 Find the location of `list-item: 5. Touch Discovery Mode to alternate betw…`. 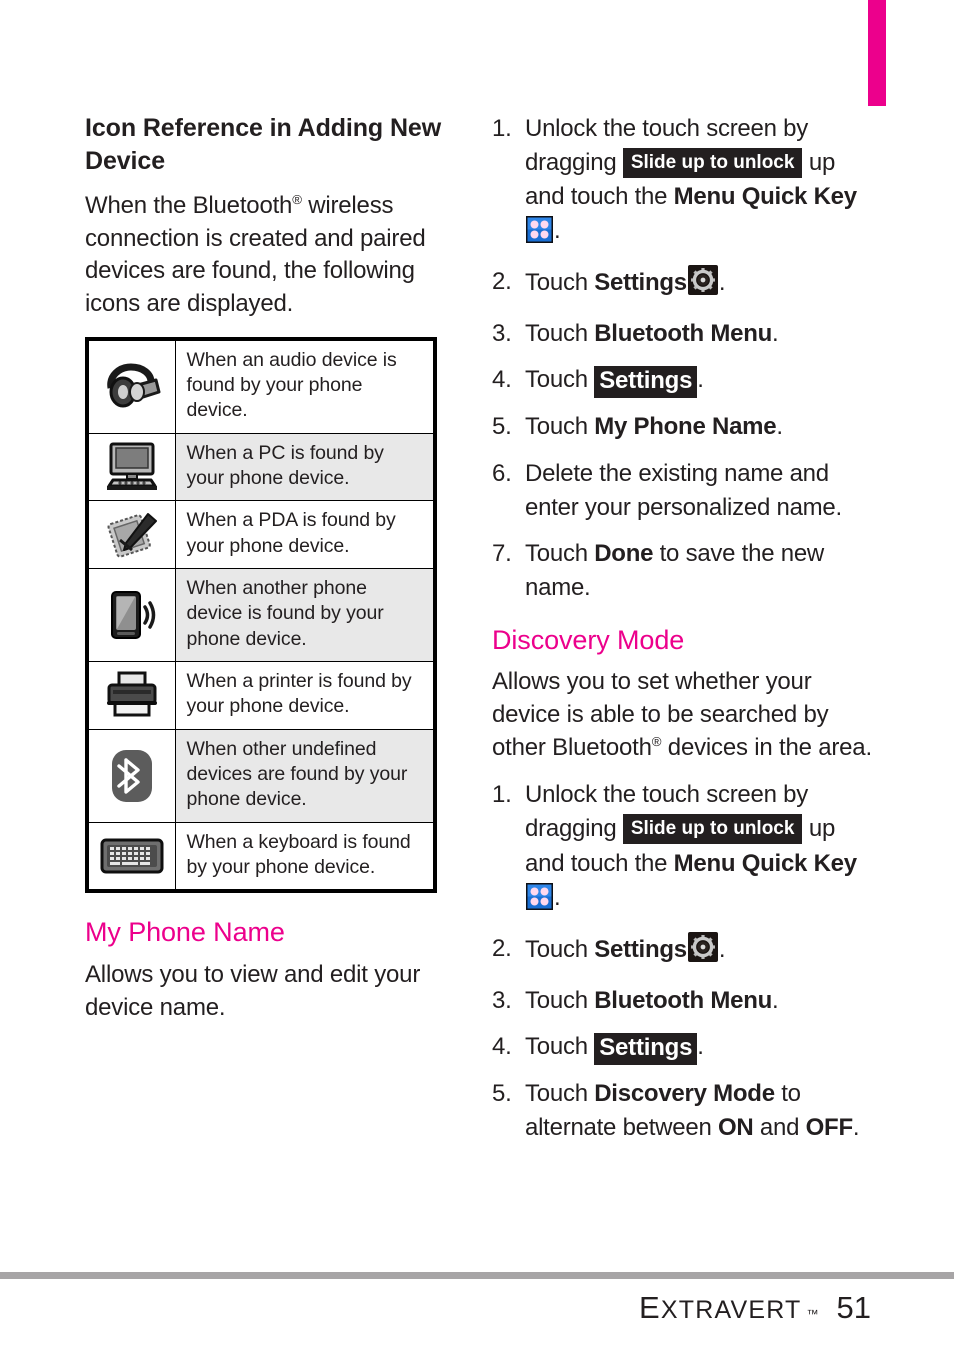

list-item: 5. Touch Discovery Mode to alternate betw… is located at coordinates (683, 1111).